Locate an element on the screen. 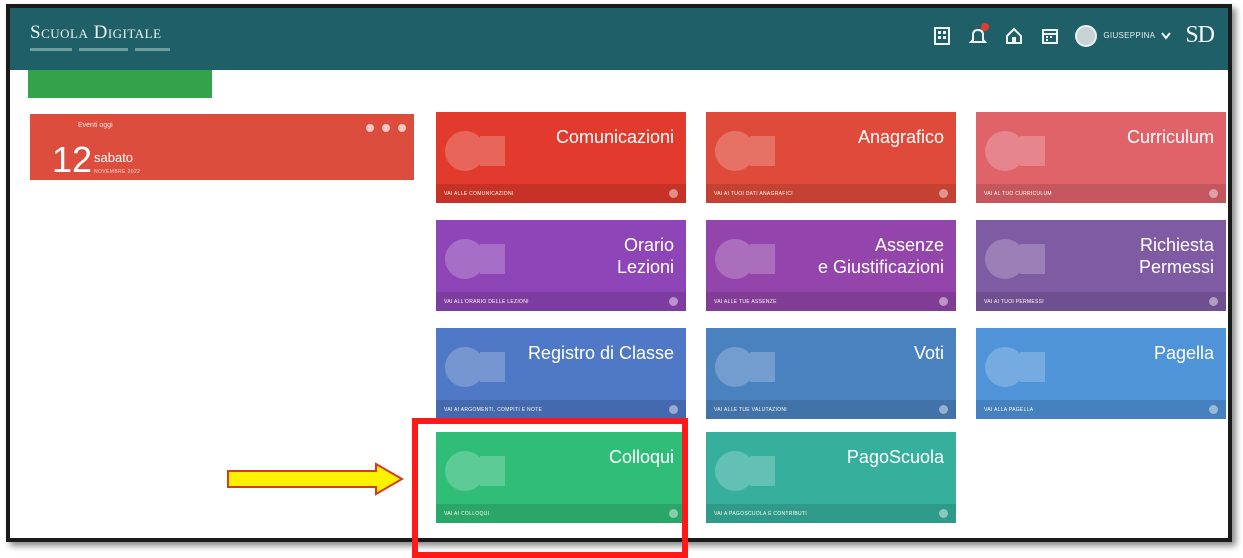  tile-curriculum: Curriculum VAI AL TUO CURRICULUM is located at coordinates (1101, 157).